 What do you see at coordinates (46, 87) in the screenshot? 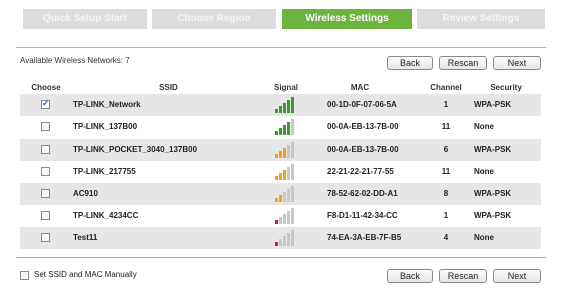
I see `column-choose: Choose` at bounding box center [46, 87].